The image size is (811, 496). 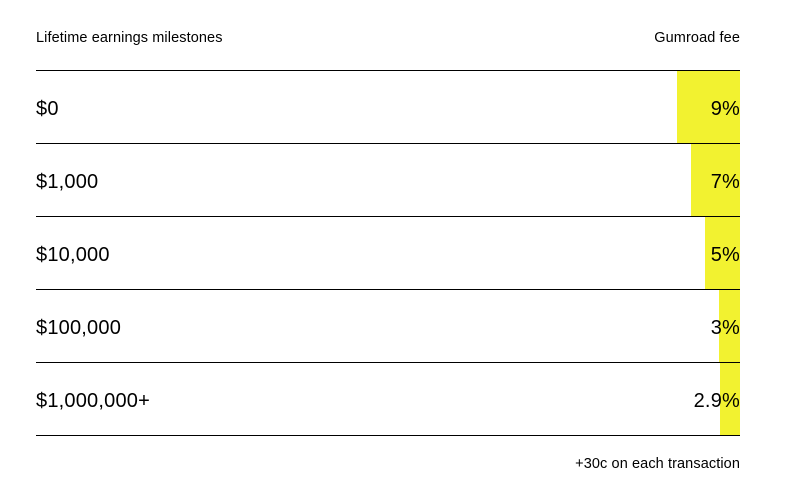 What do you see at coordinates (388, 180) in the screenshot?
I see `fee-row: $1,000 7%` at bounding box center [388, 180].